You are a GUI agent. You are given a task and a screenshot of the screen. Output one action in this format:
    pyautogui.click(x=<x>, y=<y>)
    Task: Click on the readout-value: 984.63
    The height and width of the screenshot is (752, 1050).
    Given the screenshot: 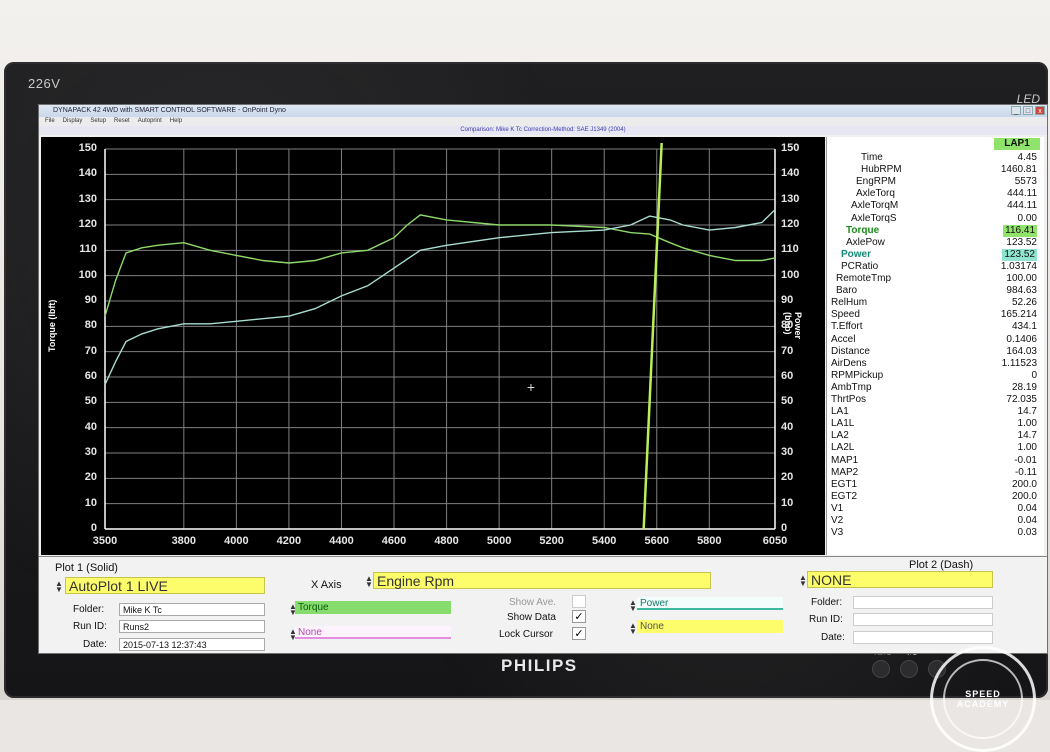 What is the action you would take?
    pyautogui.click(x=1021, y=291)
    